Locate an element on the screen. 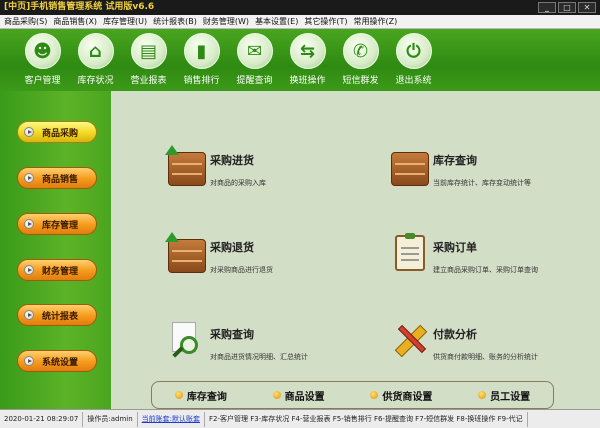  magnifier-icon is located at coordinates (187, 341).